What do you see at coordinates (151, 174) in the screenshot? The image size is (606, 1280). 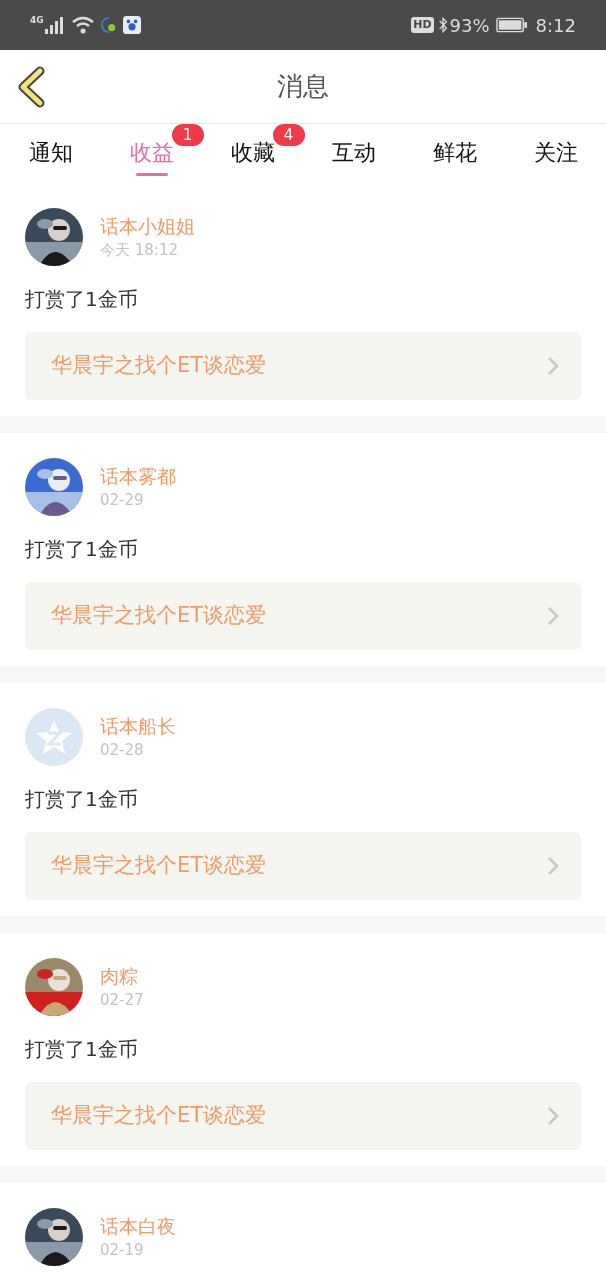 I see `tab-underline` at bounding box center [151, 174].